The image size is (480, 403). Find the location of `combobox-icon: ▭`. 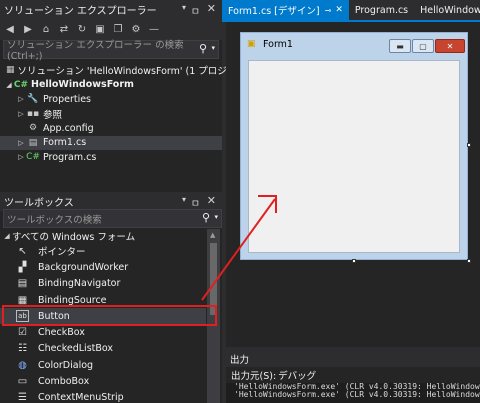

combobox-icon: ▭ is located at coordinates (22, 382).